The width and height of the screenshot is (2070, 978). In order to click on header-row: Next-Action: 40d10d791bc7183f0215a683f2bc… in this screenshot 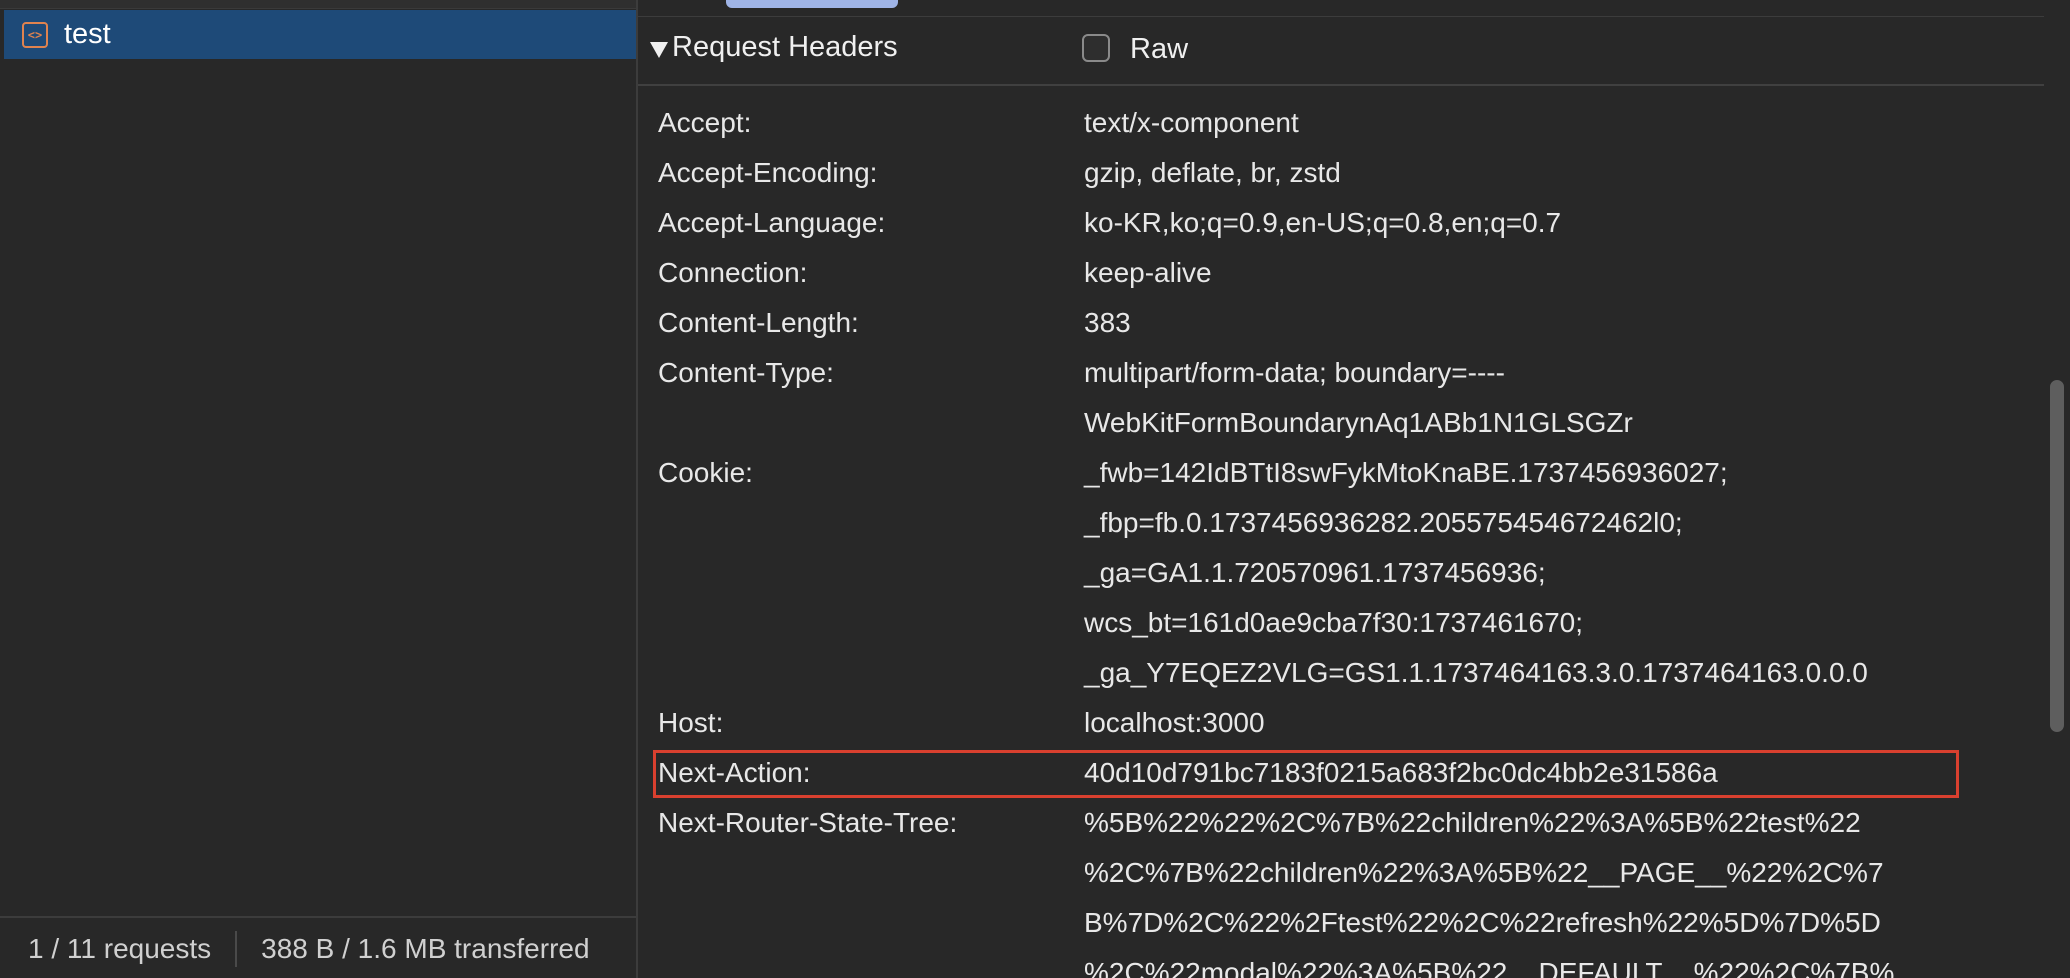, I will do `click(1341, 773)`.